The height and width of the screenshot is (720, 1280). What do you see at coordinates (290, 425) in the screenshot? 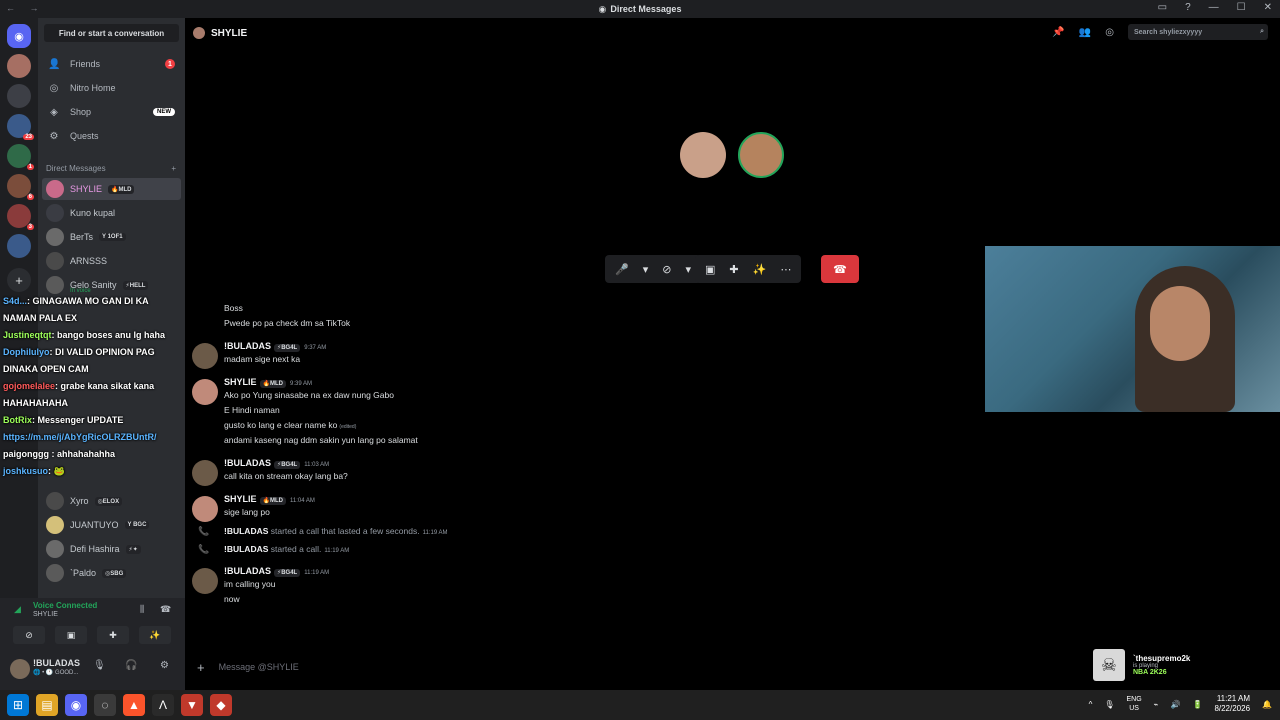
I see `message-text: gusto ko lang e clear name ko (edited)` at bounding box center [290, 425].